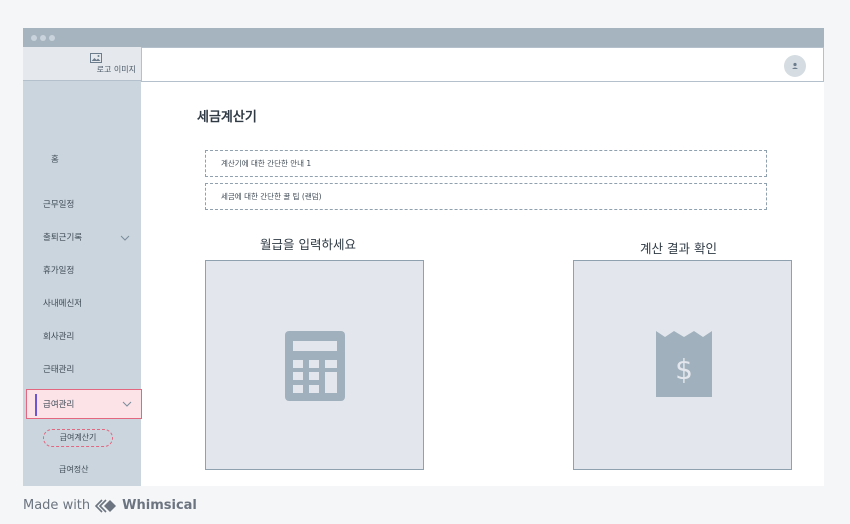 Image resolution: width=850 pixels, height=524 pixels. What do you see at coordinates (73, 469) in the screenshot?
I see `subnav-item-salary-settlement: 급여정산` at bounding box center [73, 469].